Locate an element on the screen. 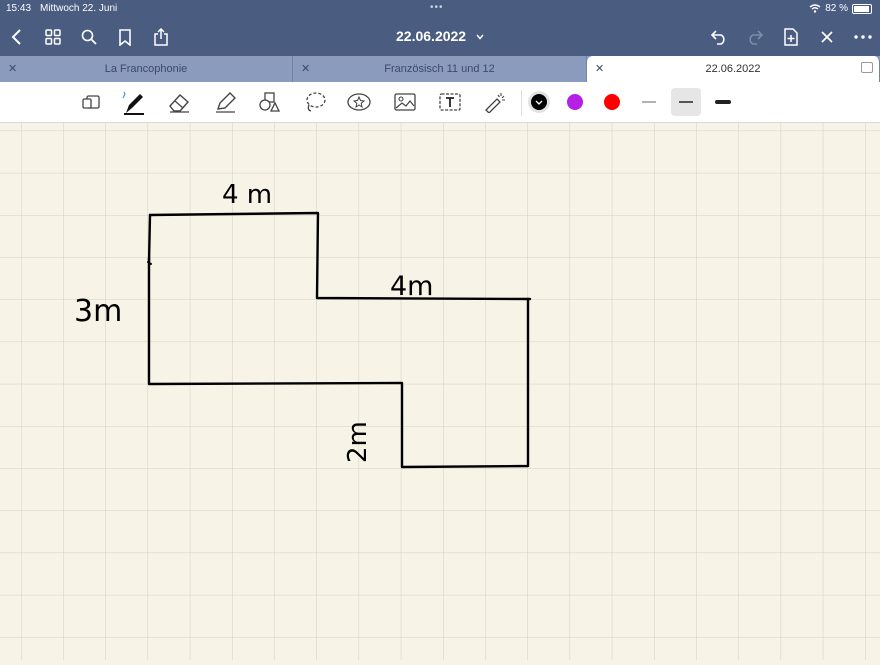 The height and width of the screenshot is (665, 880). sticker-icon is located at coordinates (359, 102).